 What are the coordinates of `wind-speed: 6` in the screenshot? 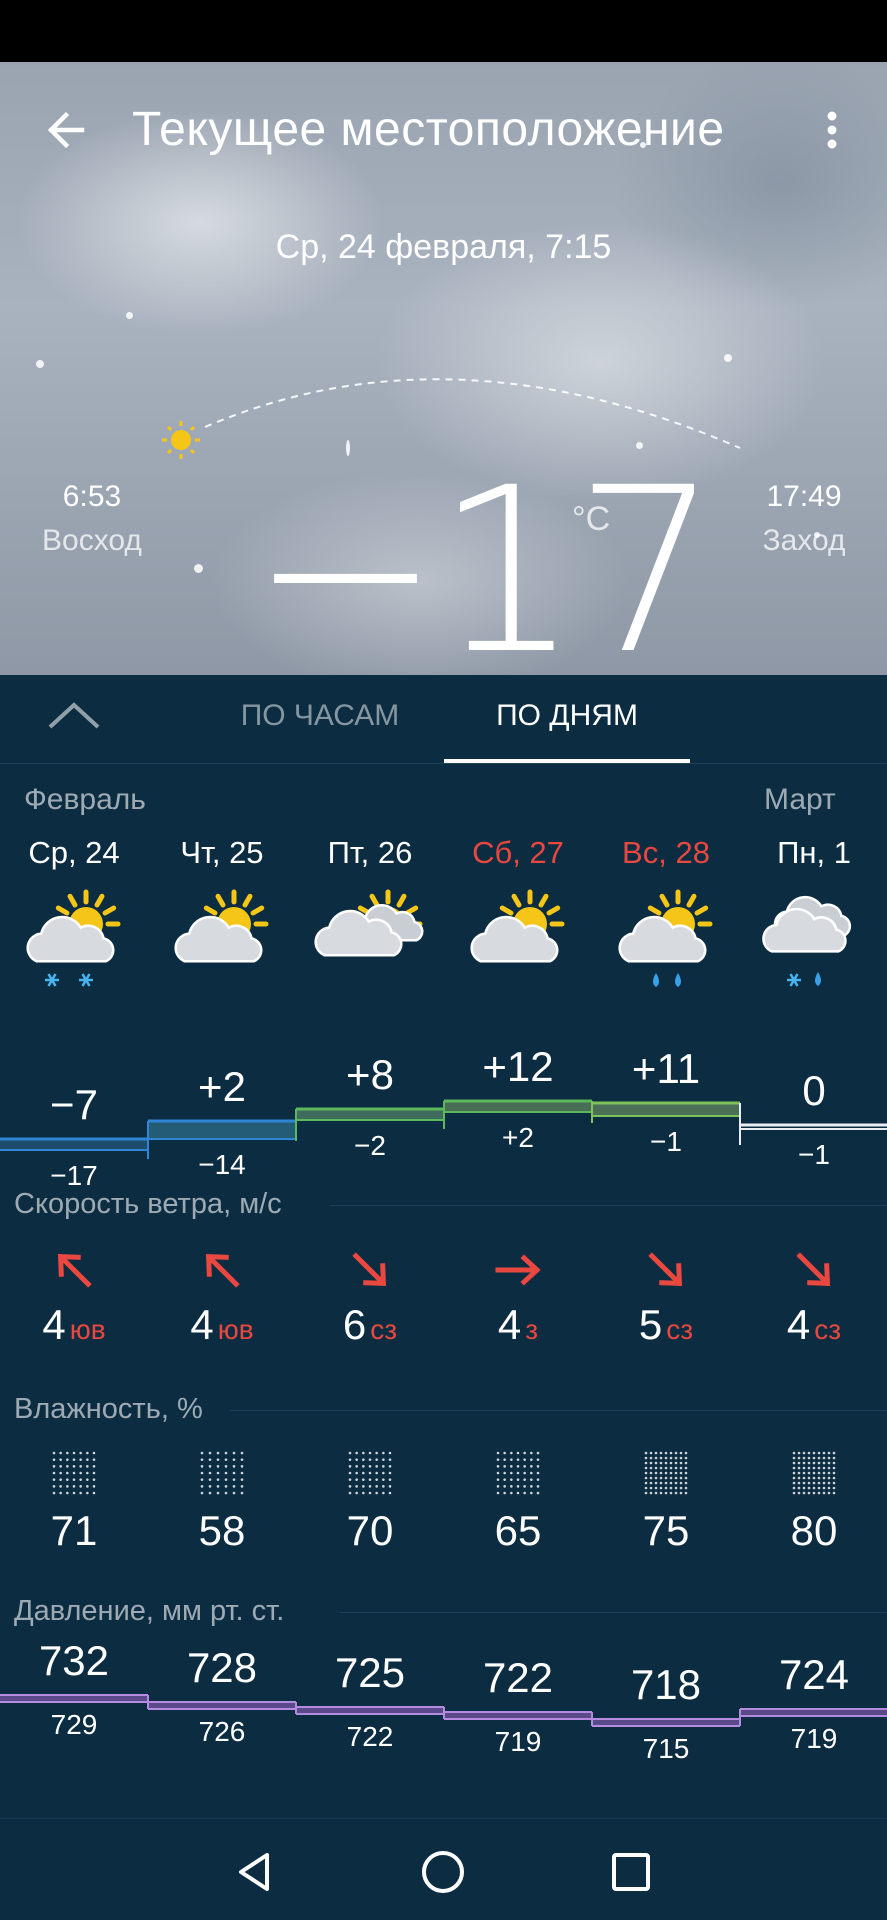 It's located at (354, 1324).